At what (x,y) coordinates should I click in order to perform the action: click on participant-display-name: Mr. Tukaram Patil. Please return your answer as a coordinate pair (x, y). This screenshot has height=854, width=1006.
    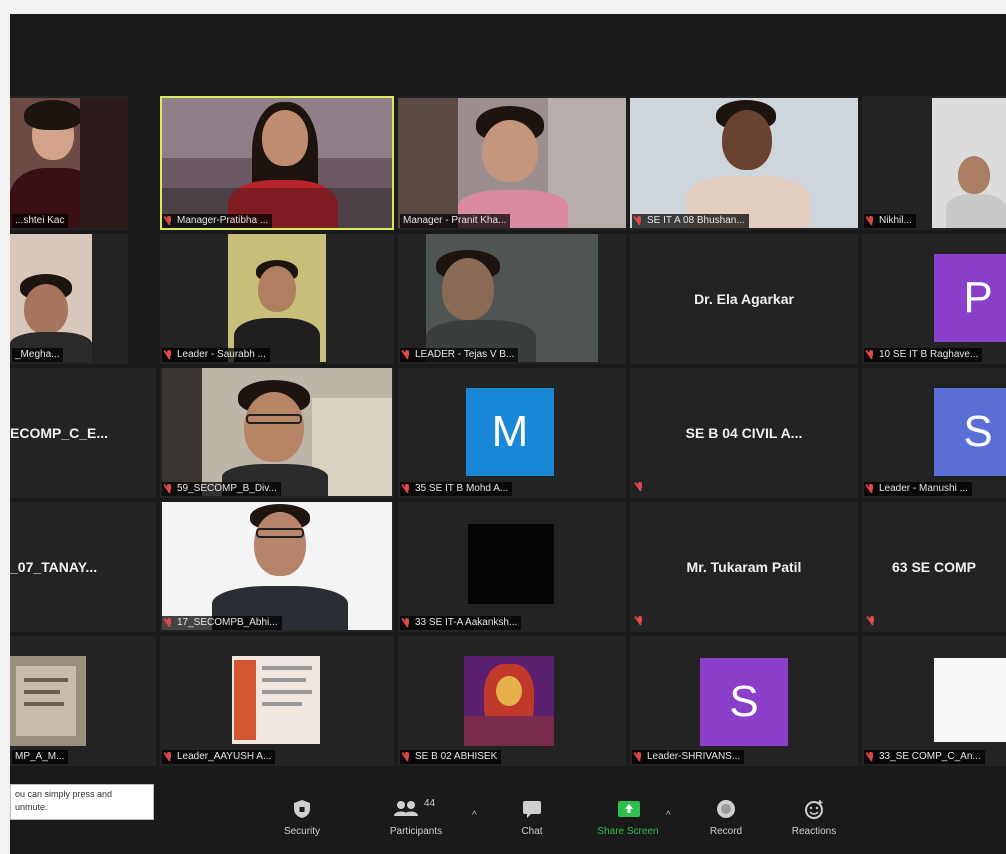
    Looking at the image, I should click on (744, 567).